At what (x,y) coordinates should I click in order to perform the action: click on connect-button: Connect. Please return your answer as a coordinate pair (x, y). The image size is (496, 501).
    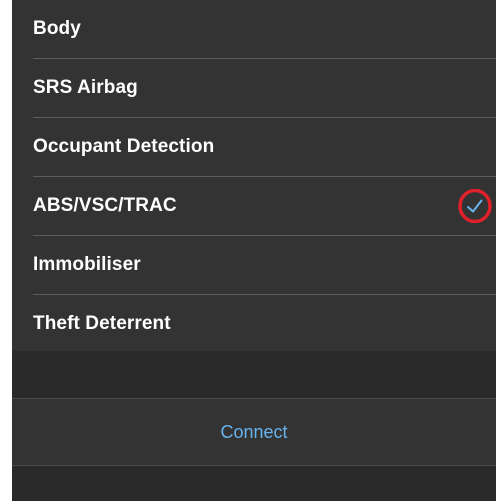
    Looking at the image, I should click on (254, 432).